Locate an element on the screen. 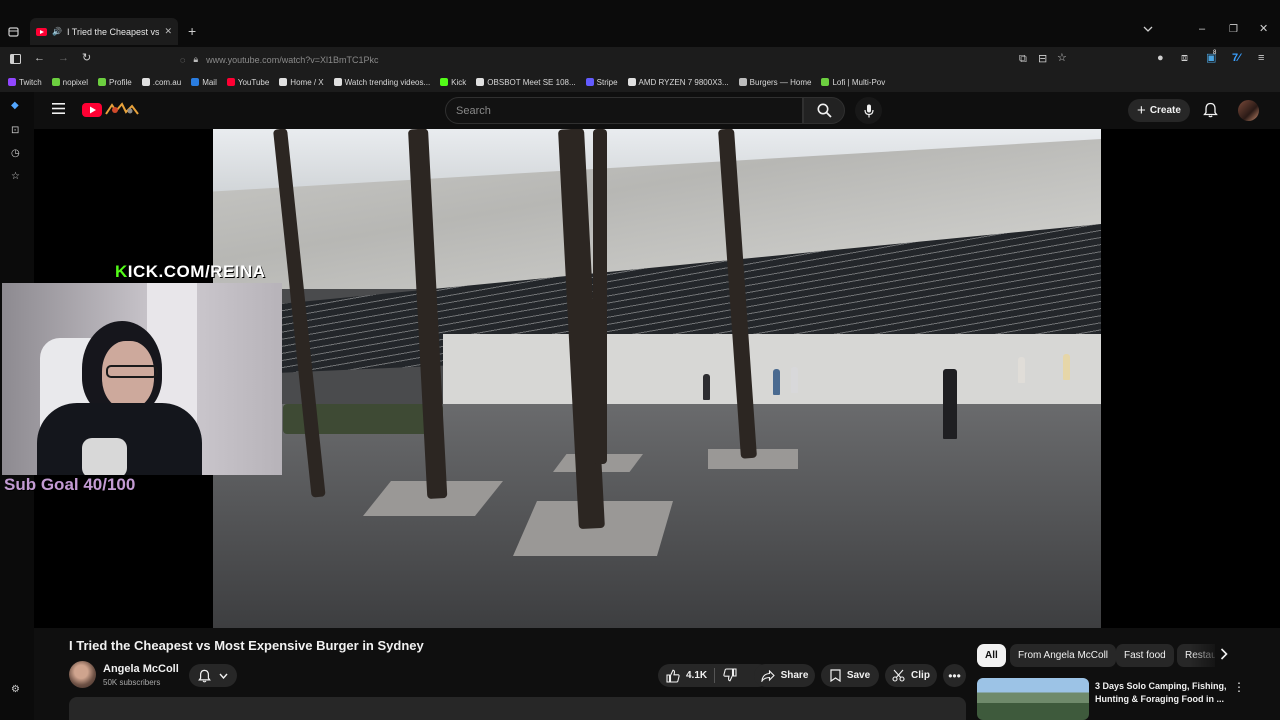 The height and width of the screenshot is (720, 1280). copilot-icon: ◆ is located at coordinates (15, 105).